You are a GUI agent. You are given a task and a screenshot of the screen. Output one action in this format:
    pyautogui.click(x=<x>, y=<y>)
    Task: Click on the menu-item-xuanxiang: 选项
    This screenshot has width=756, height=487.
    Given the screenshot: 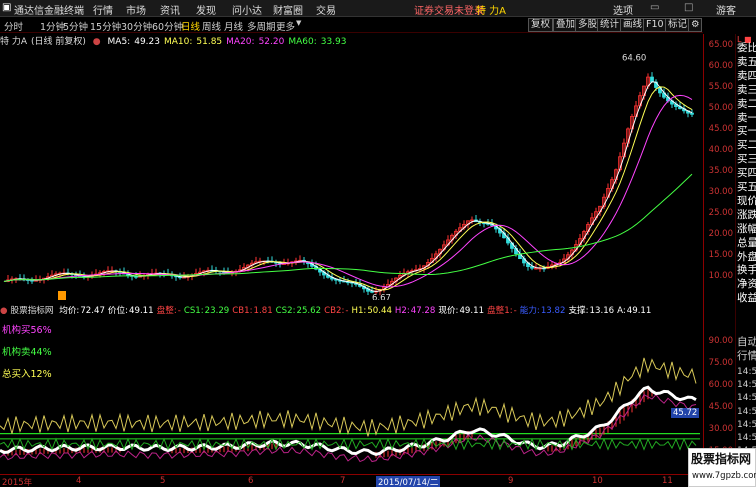 What is the action you would take?
    pyautogui.click(x=623, y=9)
    